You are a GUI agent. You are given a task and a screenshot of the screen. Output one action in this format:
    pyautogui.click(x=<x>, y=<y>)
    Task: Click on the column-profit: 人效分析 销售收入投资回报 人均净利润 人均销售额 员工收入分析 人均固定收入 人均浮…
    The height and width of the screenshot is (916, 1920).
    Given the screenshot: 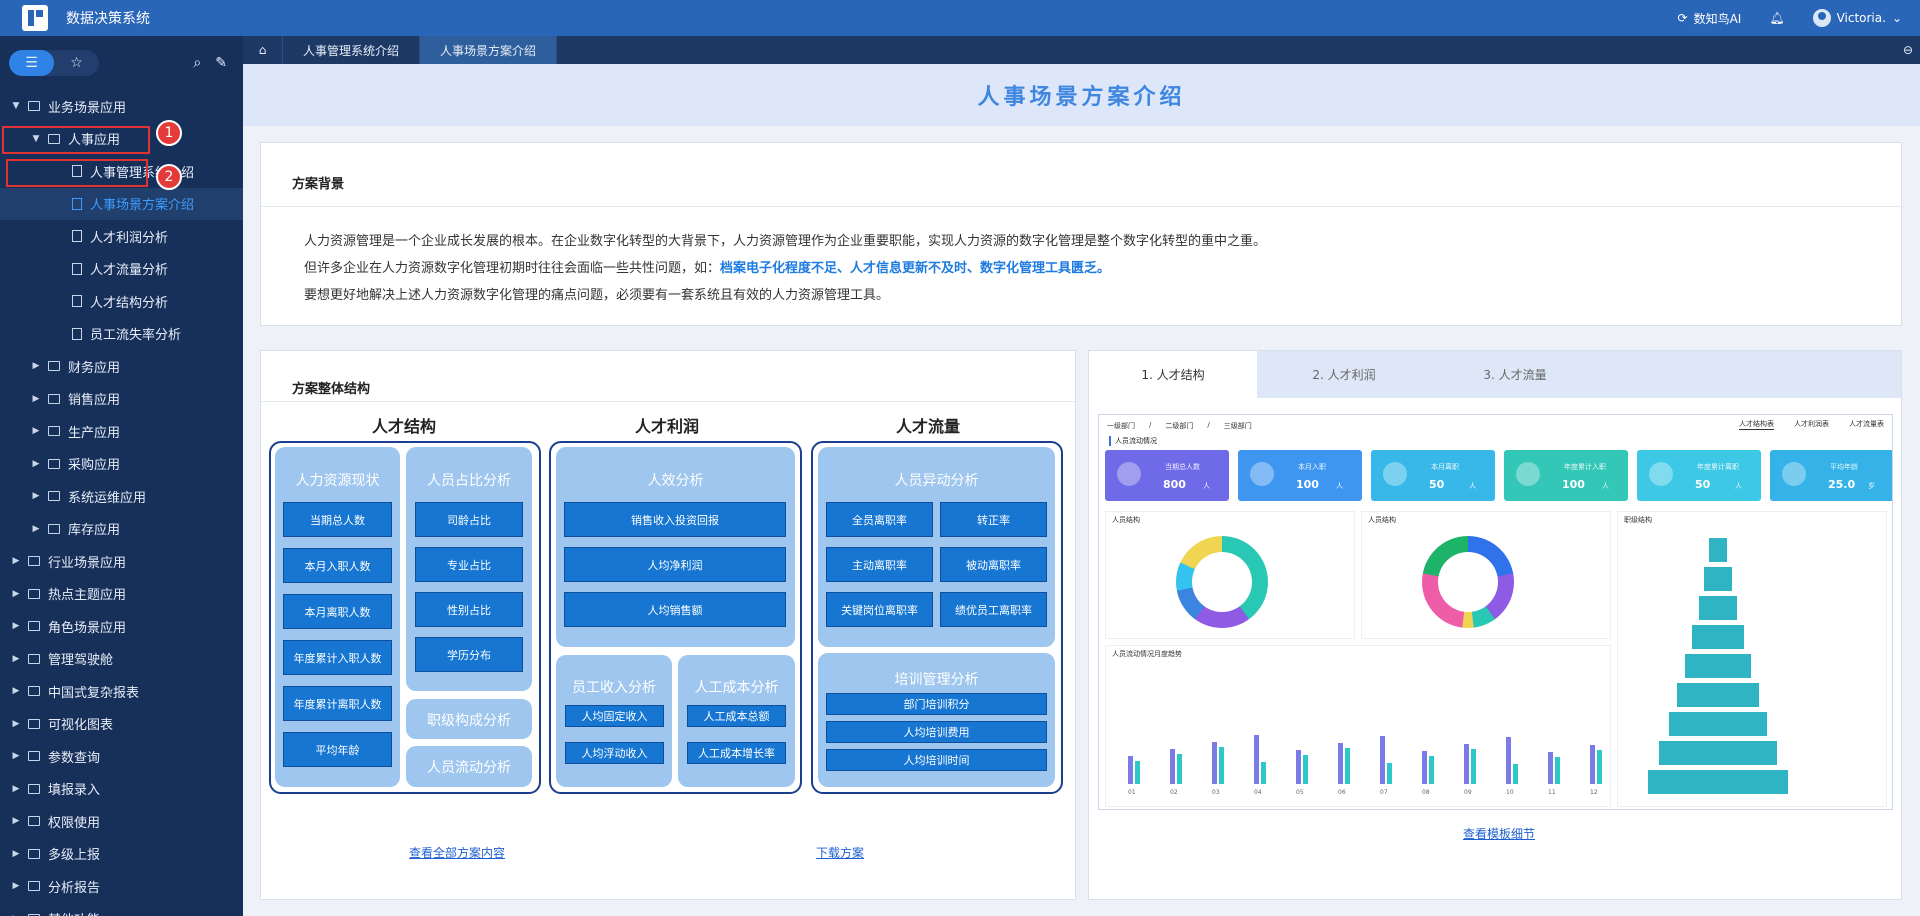 What is the action you would take?
    pyautogui.click(x=675, y=617)
    